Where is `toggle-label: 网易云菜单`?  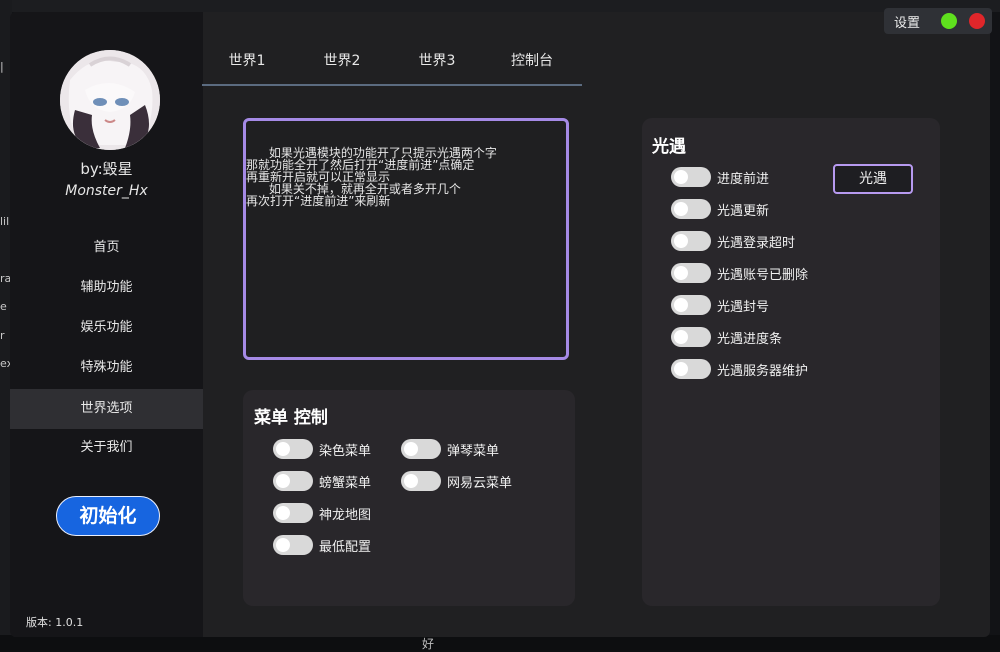 toggle-label: 网易云菜单 is located at coordinates (480, 483).